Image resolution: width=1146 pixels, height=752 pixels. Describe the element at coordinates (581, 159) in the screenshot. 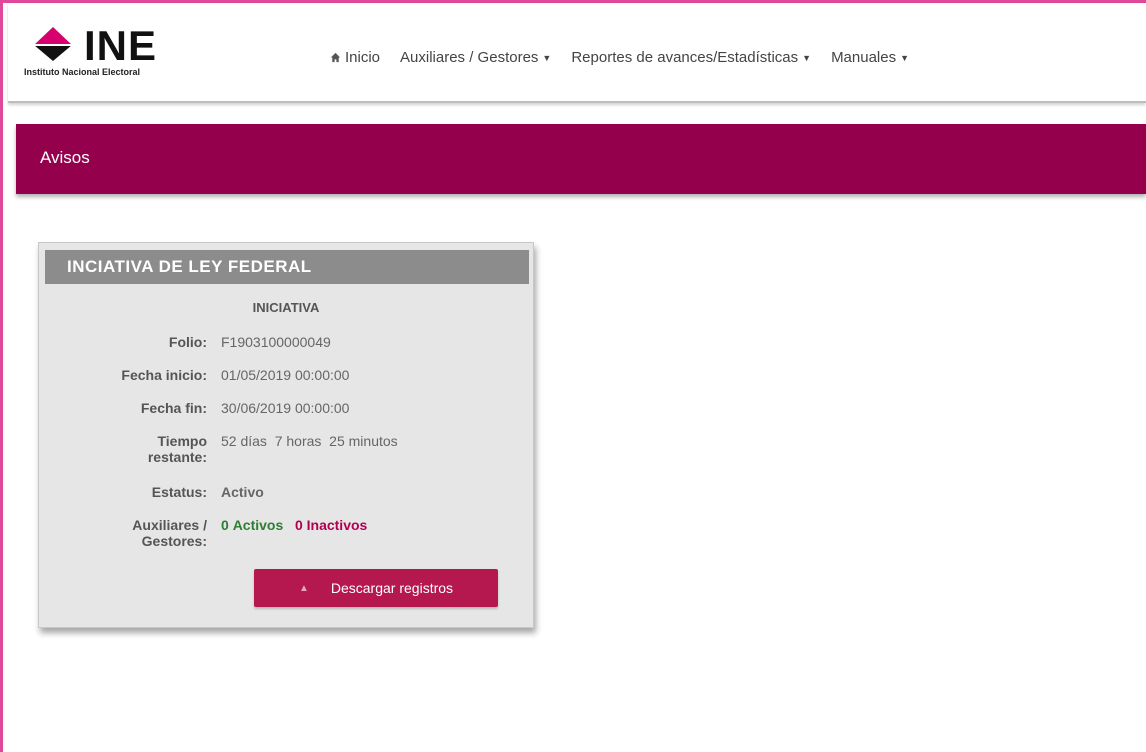

I see `avisos-banner: Avisos` at that location.